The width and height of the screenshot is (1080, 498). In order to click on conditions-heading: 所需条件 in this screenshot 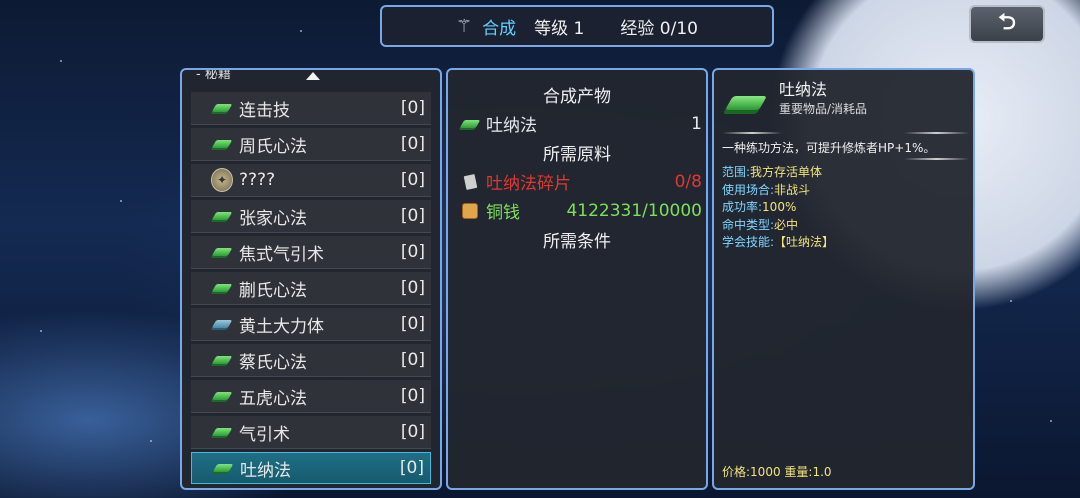, I will do `click(577, 242)`.